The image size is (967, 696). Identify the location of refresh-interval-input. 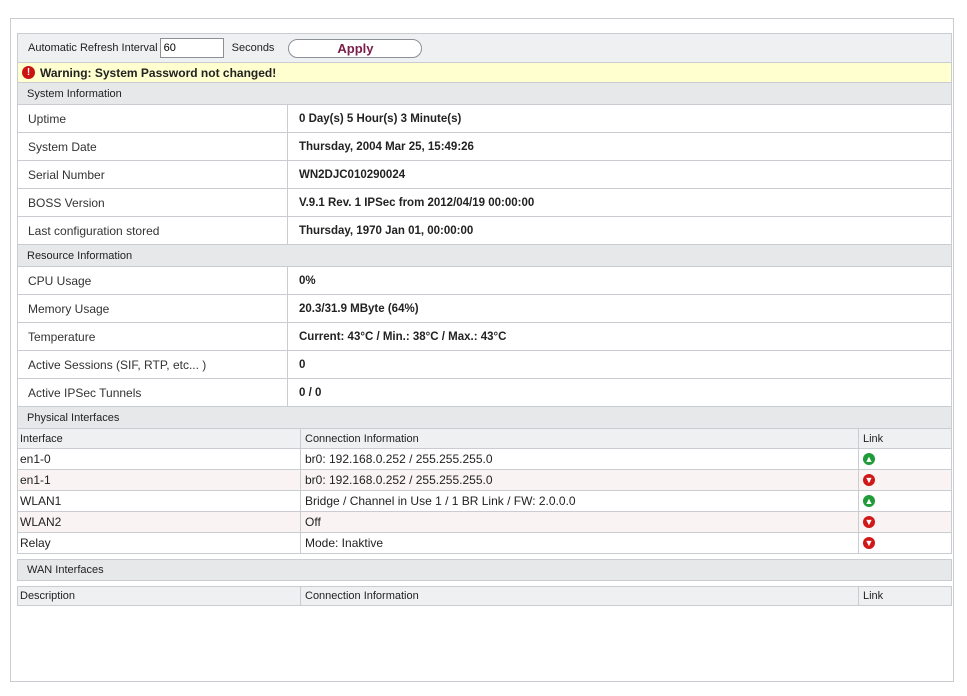
(191, 48).